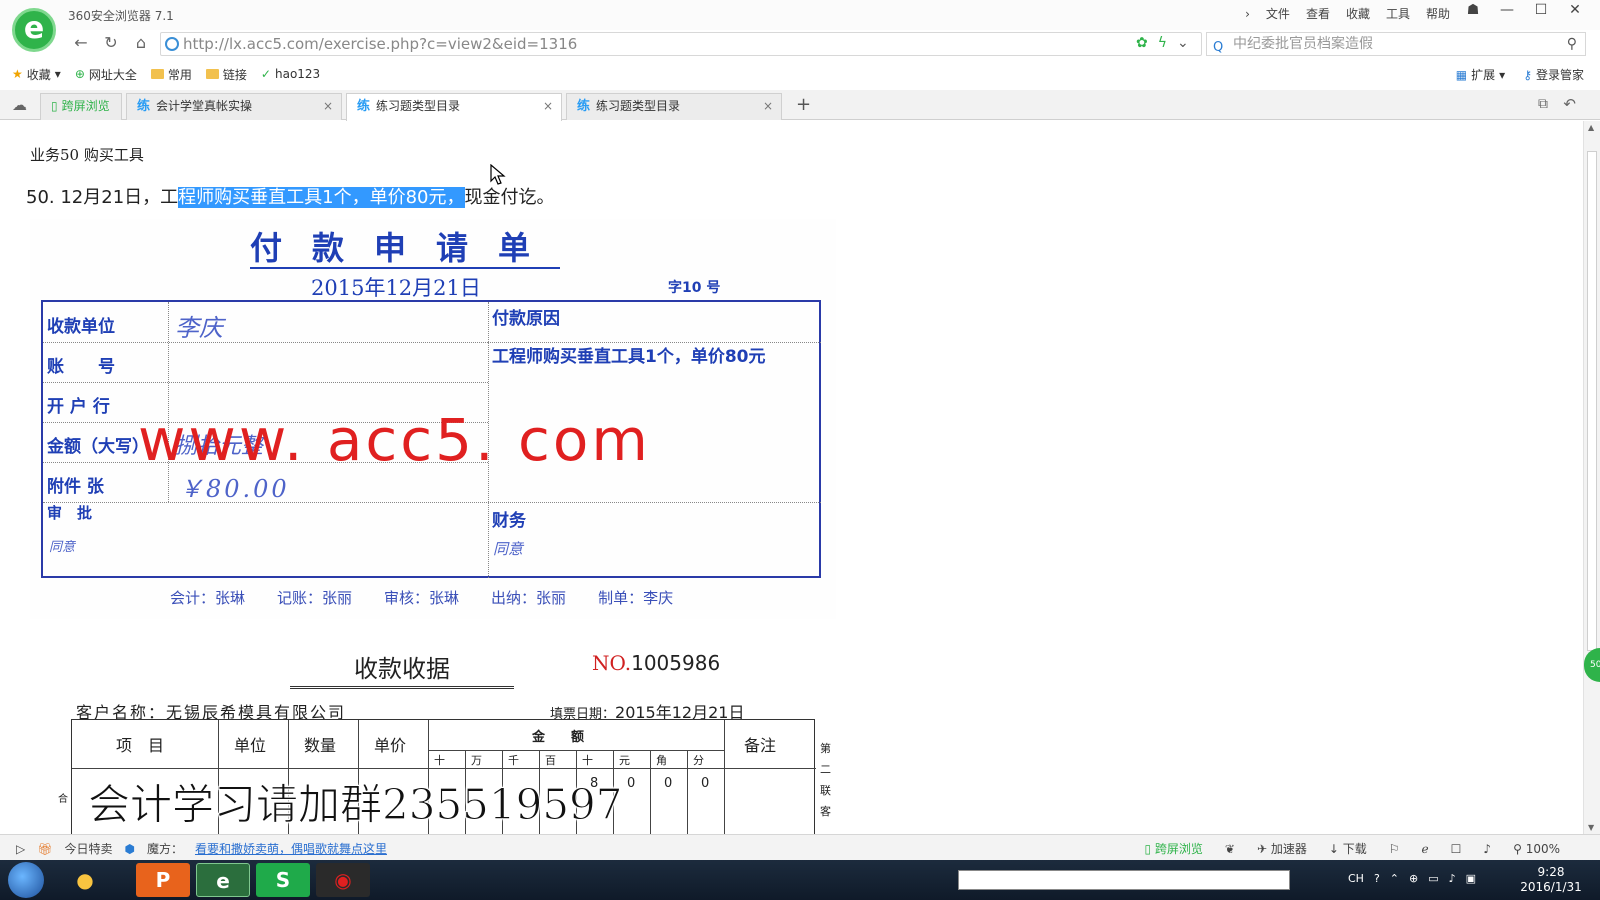 The height and width of the screenshot is (900, 1600). What do you see at coordinates (694, 288) in the screenshot?
I see `payment-form-number: 字10 号` at bounding box center [694, 288].